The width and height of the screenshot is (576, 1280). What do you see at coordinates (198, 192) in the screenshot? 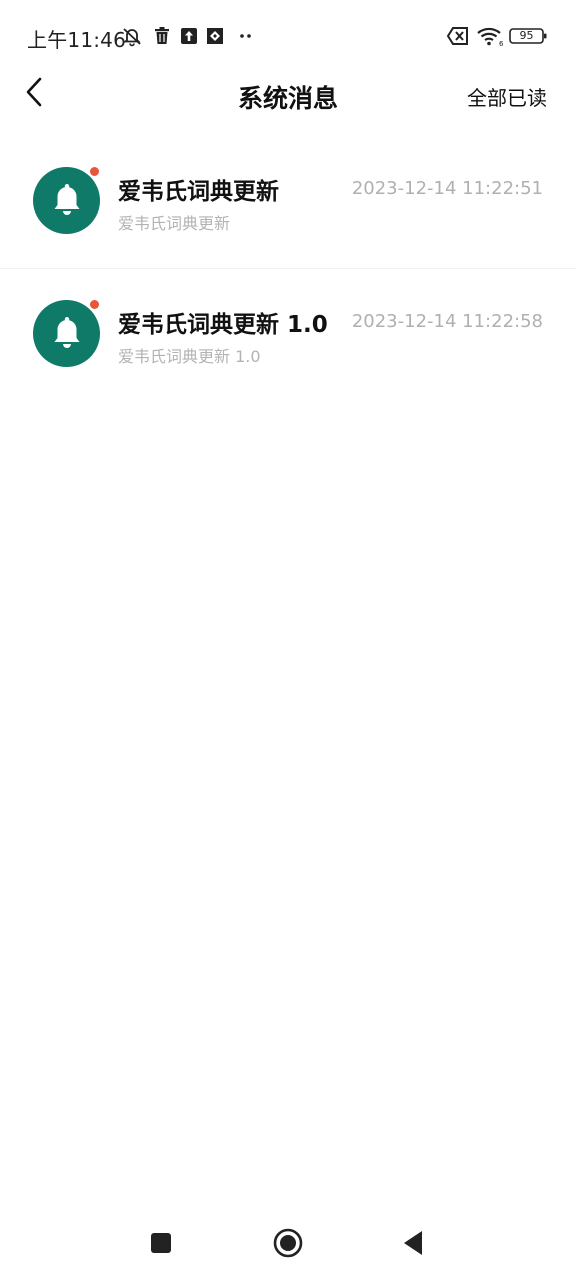
I see `message-title: 爱韦氏词典更新` at bounding box center [198, 192].